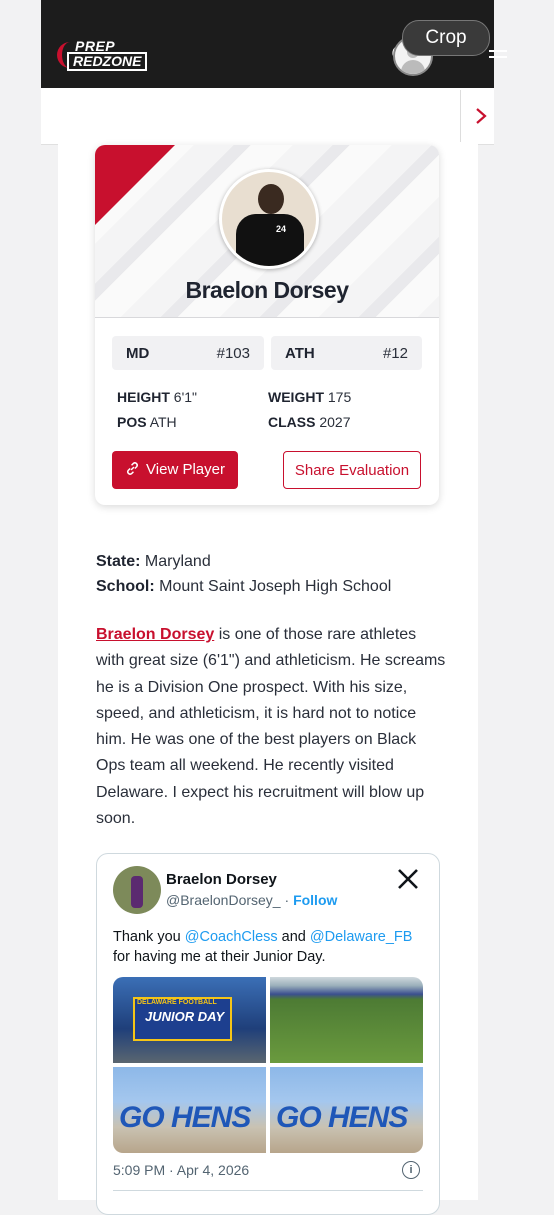 The height and width of the screenshot is (1215, 554). What do you see at coordinates (408, 879) in the screenshot?
I see `x-logo-icon` at bounding box center [408, 879].